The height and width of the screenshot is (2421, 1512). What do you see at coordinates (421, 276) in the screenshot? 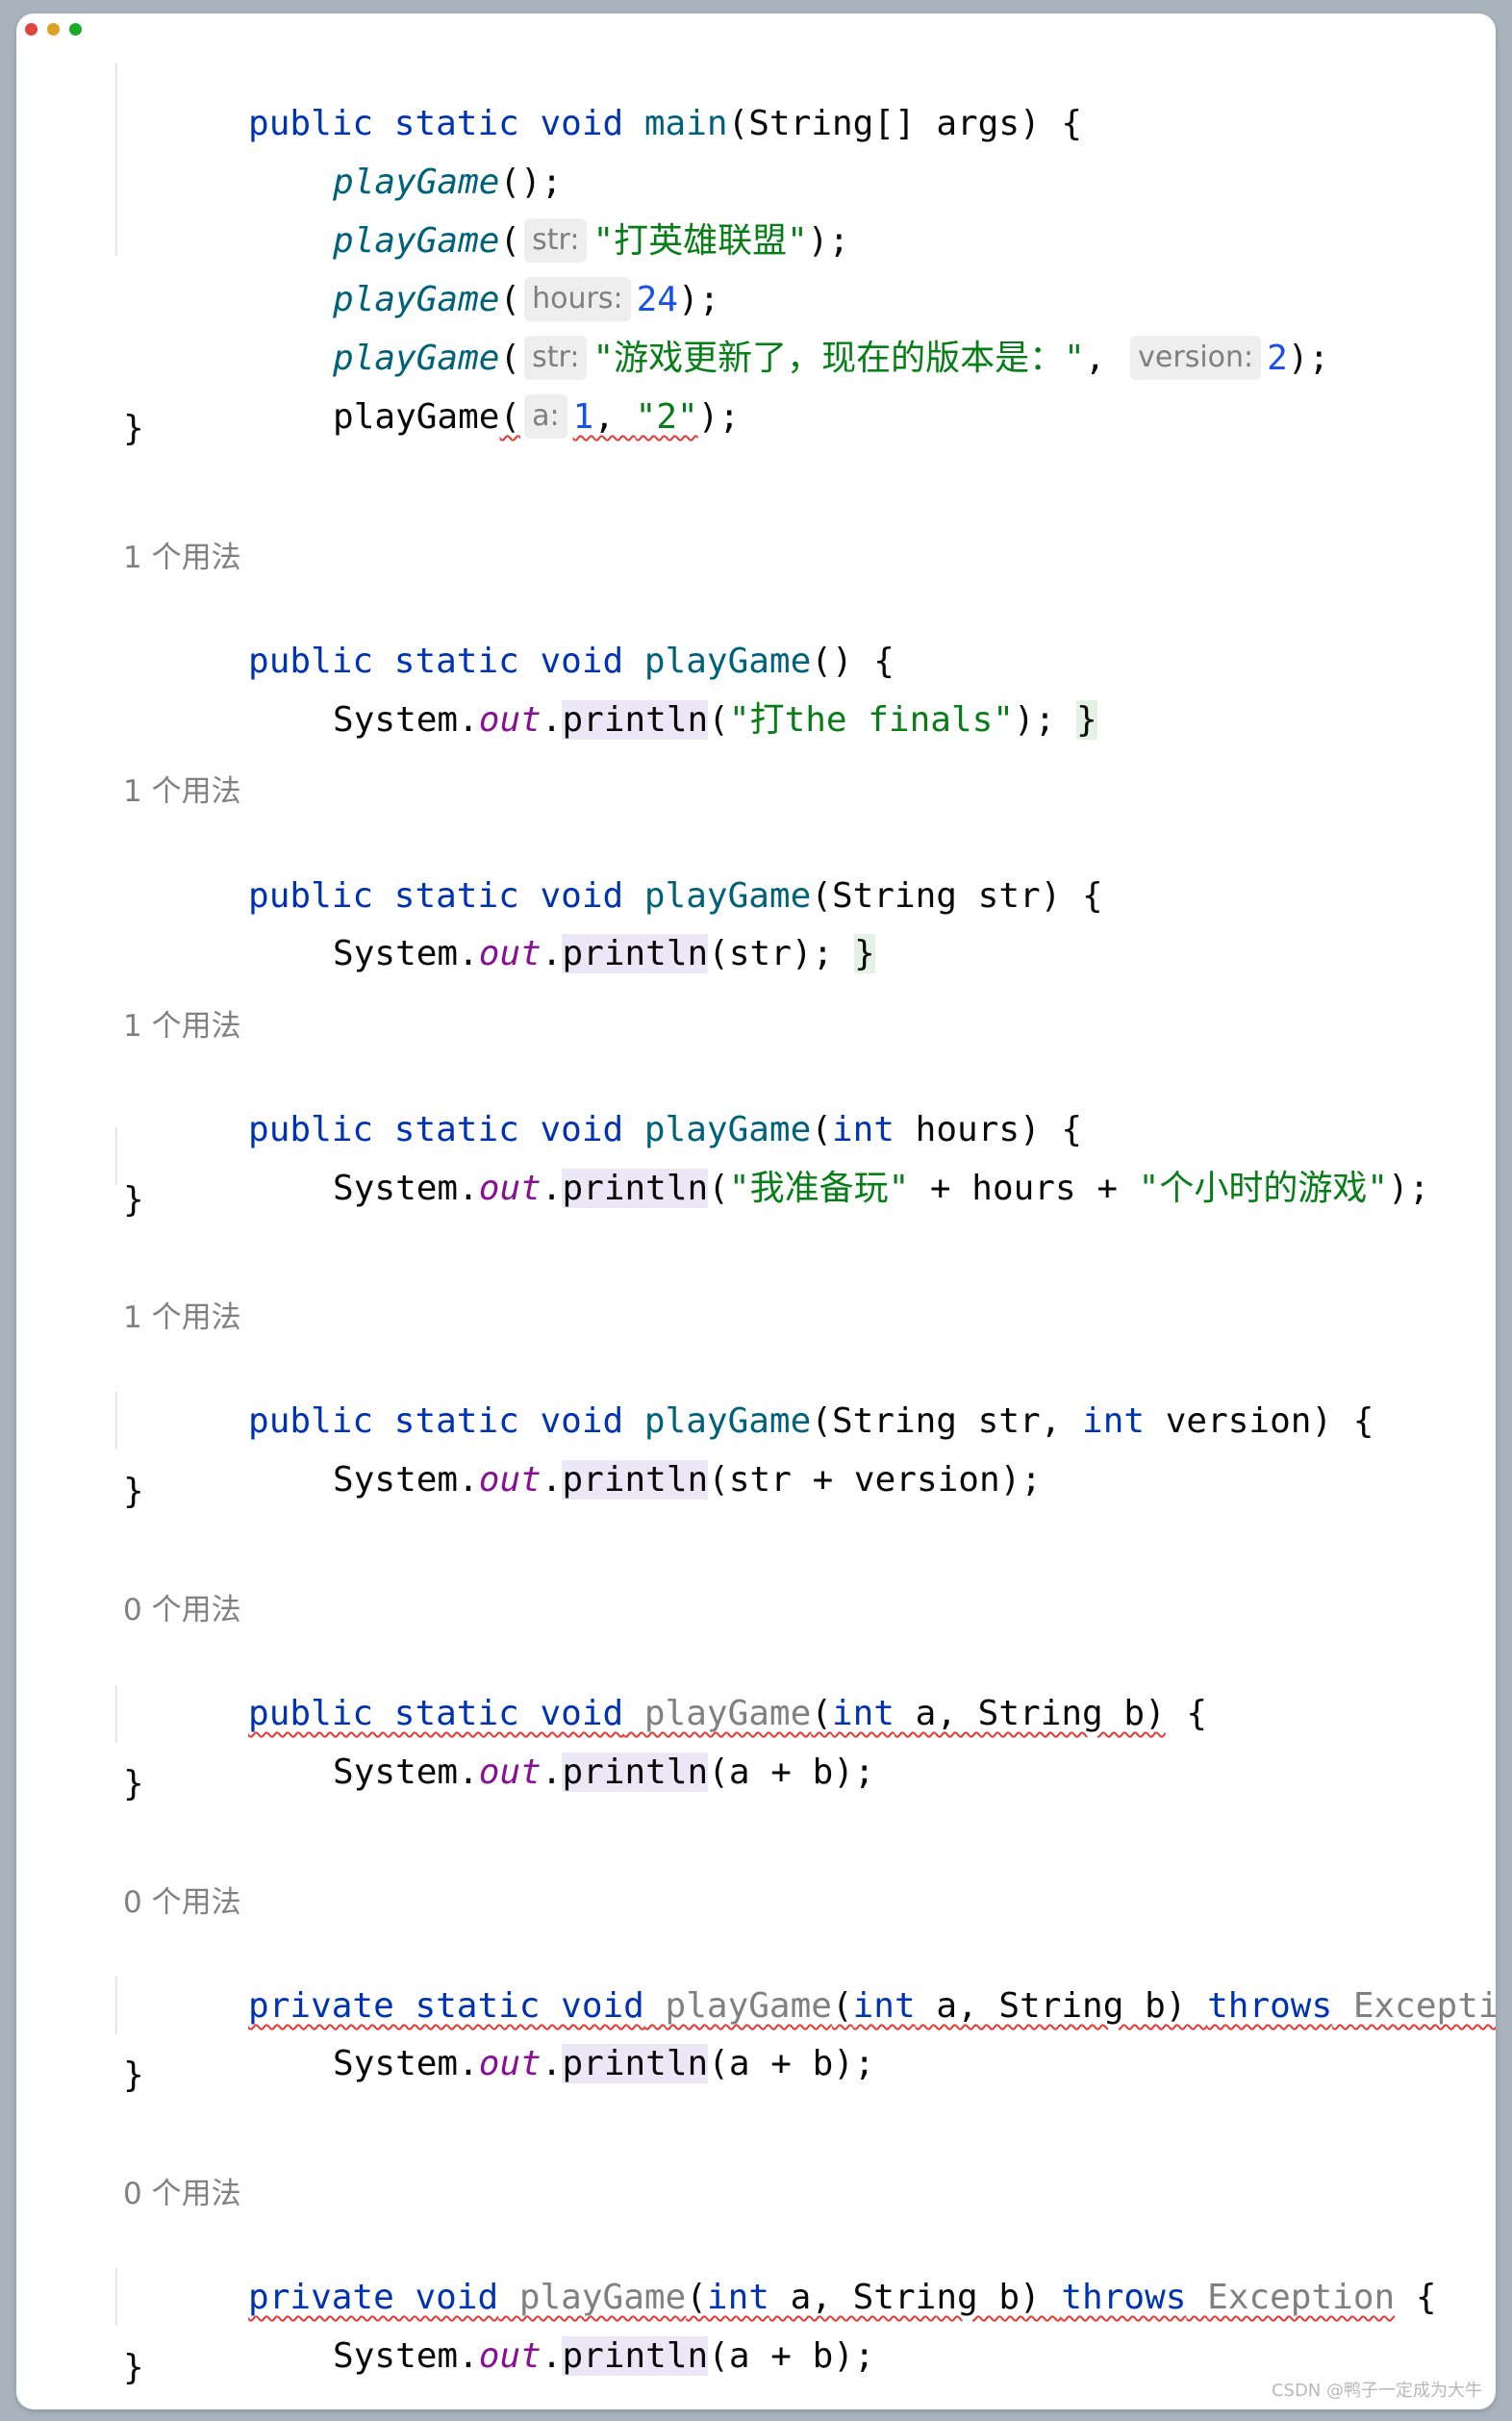
I see `code-line: playGame(hours: 24);` at bounding box center [421, 276].